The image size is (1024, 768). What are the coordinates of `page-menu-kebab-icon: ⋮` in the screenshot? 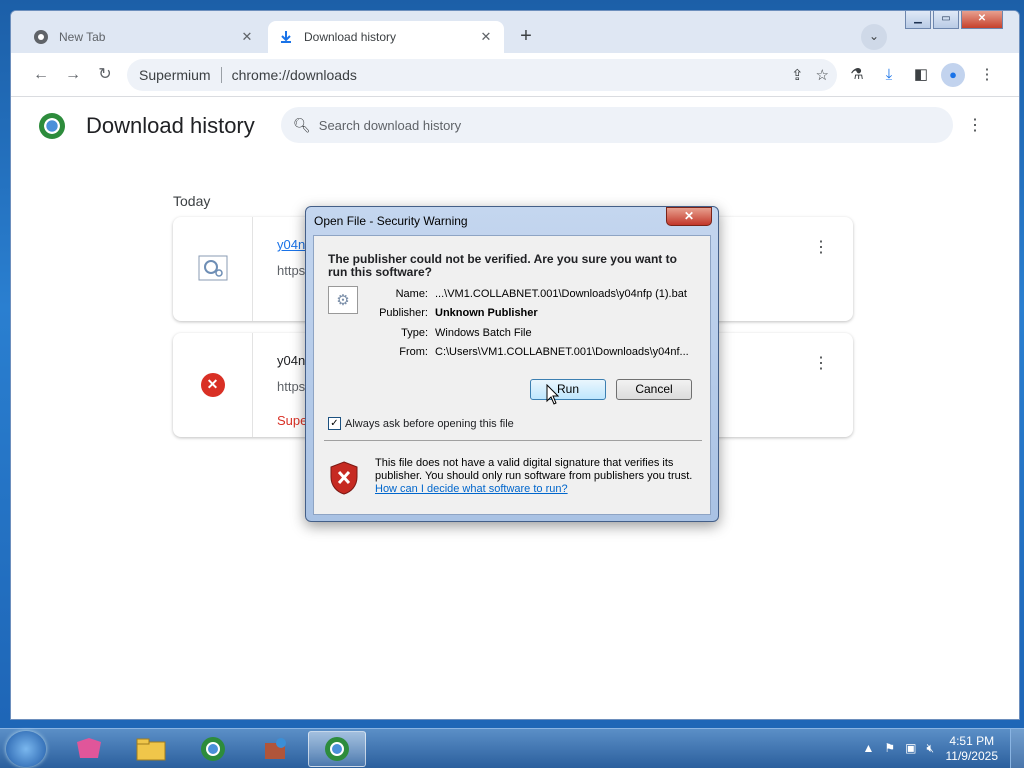 It's located at (975, 125).